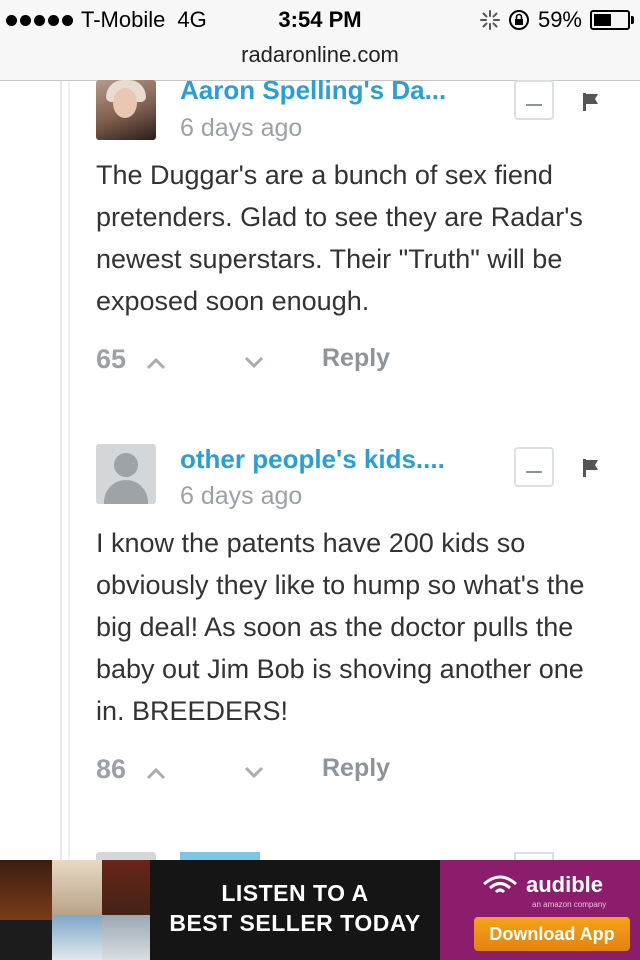  Describe the element at coordinates (111, 769) in the screenshot. I see `vote-count: 86` at that location.